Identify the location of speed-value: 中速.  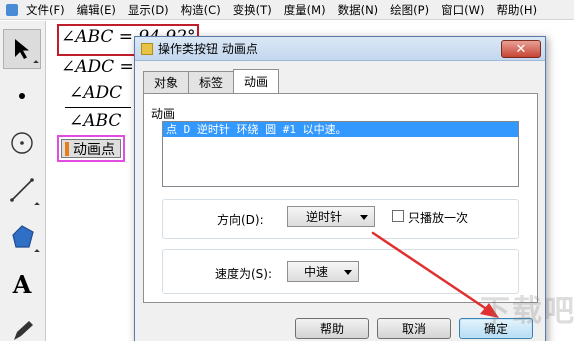
(315, 272).